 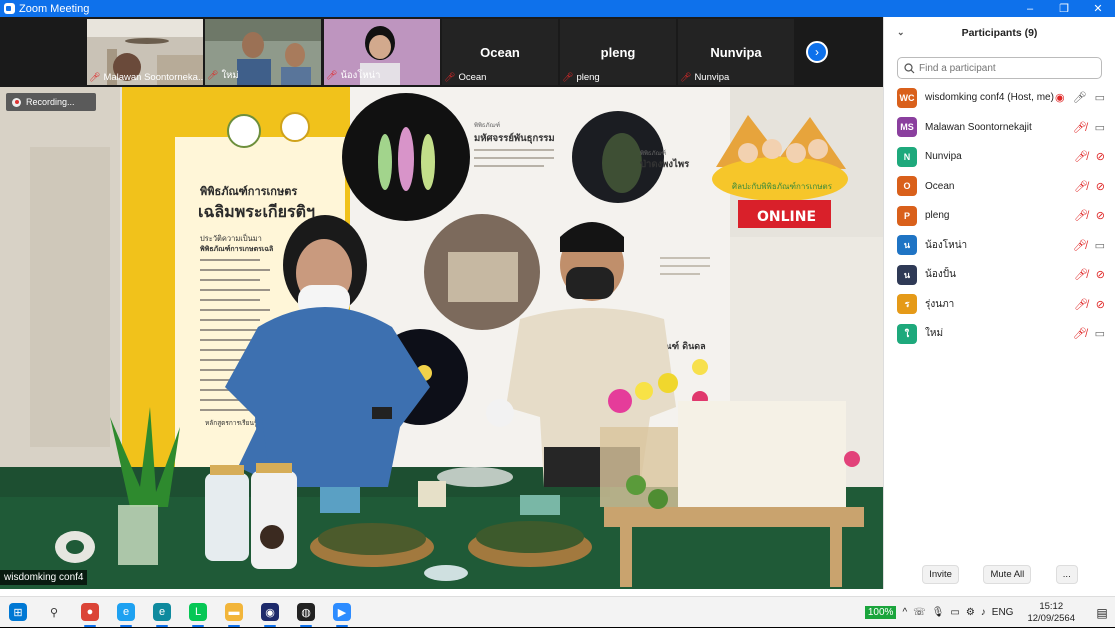 What do you see at coordinates (1098, 8) in the screenshot?
I see `close-button: ✕` at bounding box center [1098, 8].